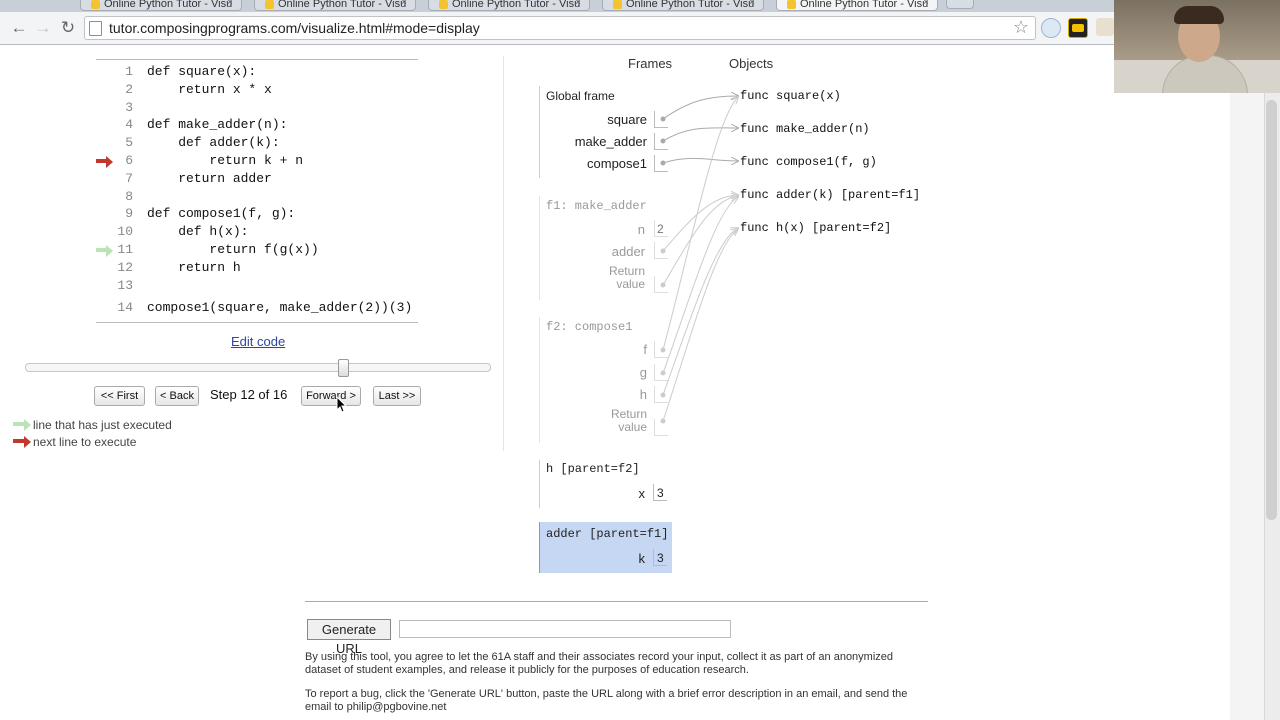 The width and height of the screenshot is (1280, 720). What do you see at coordinates (565, 629) in the screenshot?
I see `generated-url-field` at bounding box center [565, 629].